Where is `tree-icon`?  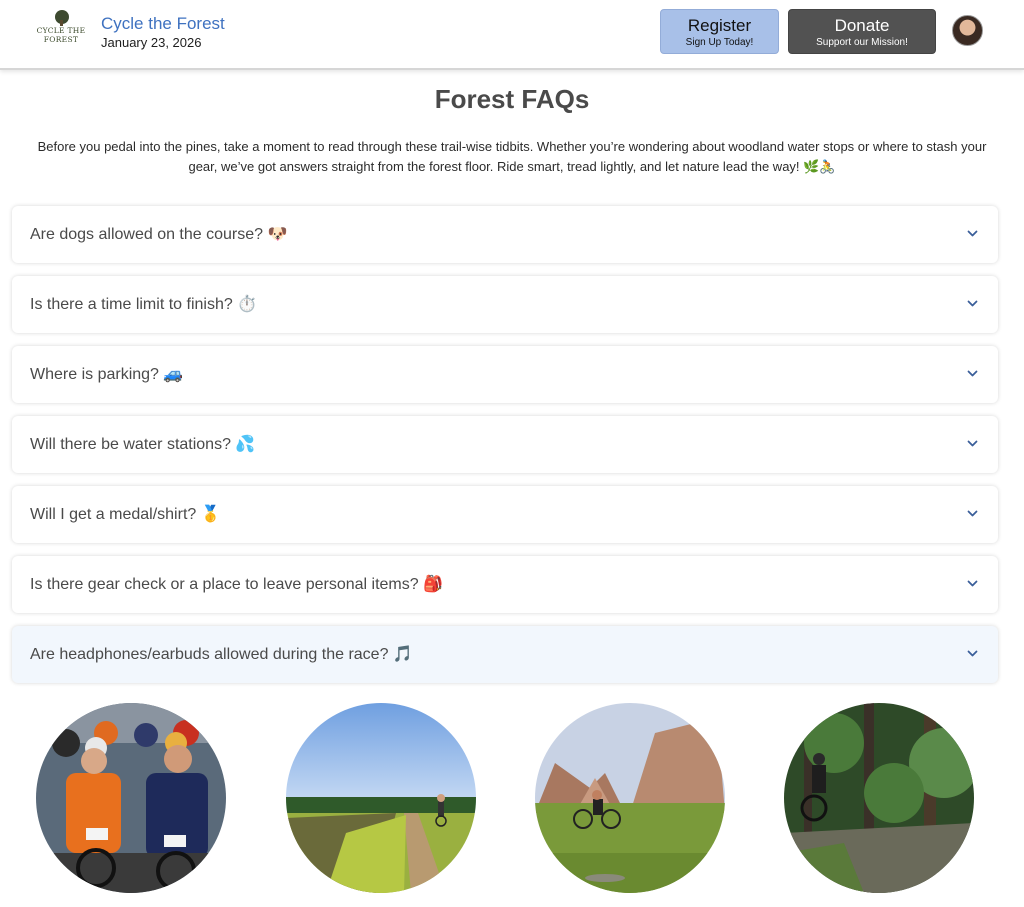
tree-icon is located at coordinates (62, 18).